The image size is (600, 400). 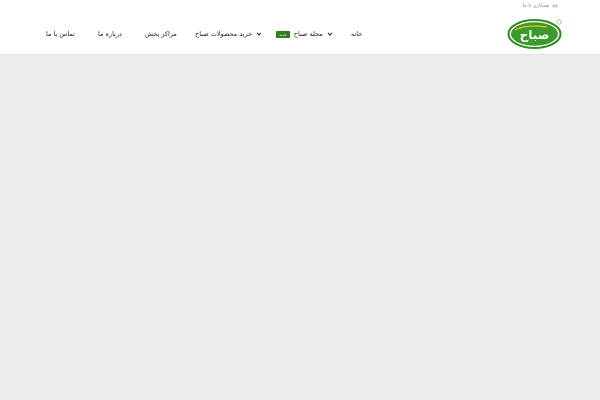 What do you see at coordinates (555, 6) in the screenshot?
I see `handshake-icon` at bounding box center [555, 6].